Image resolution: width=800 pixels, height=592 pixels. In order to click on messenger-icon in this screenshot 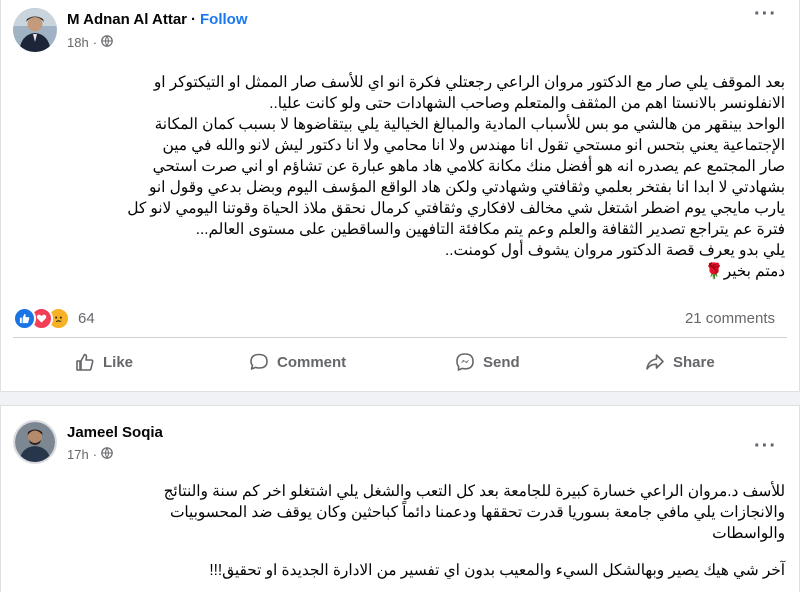, I will do `click(465, 362)`.